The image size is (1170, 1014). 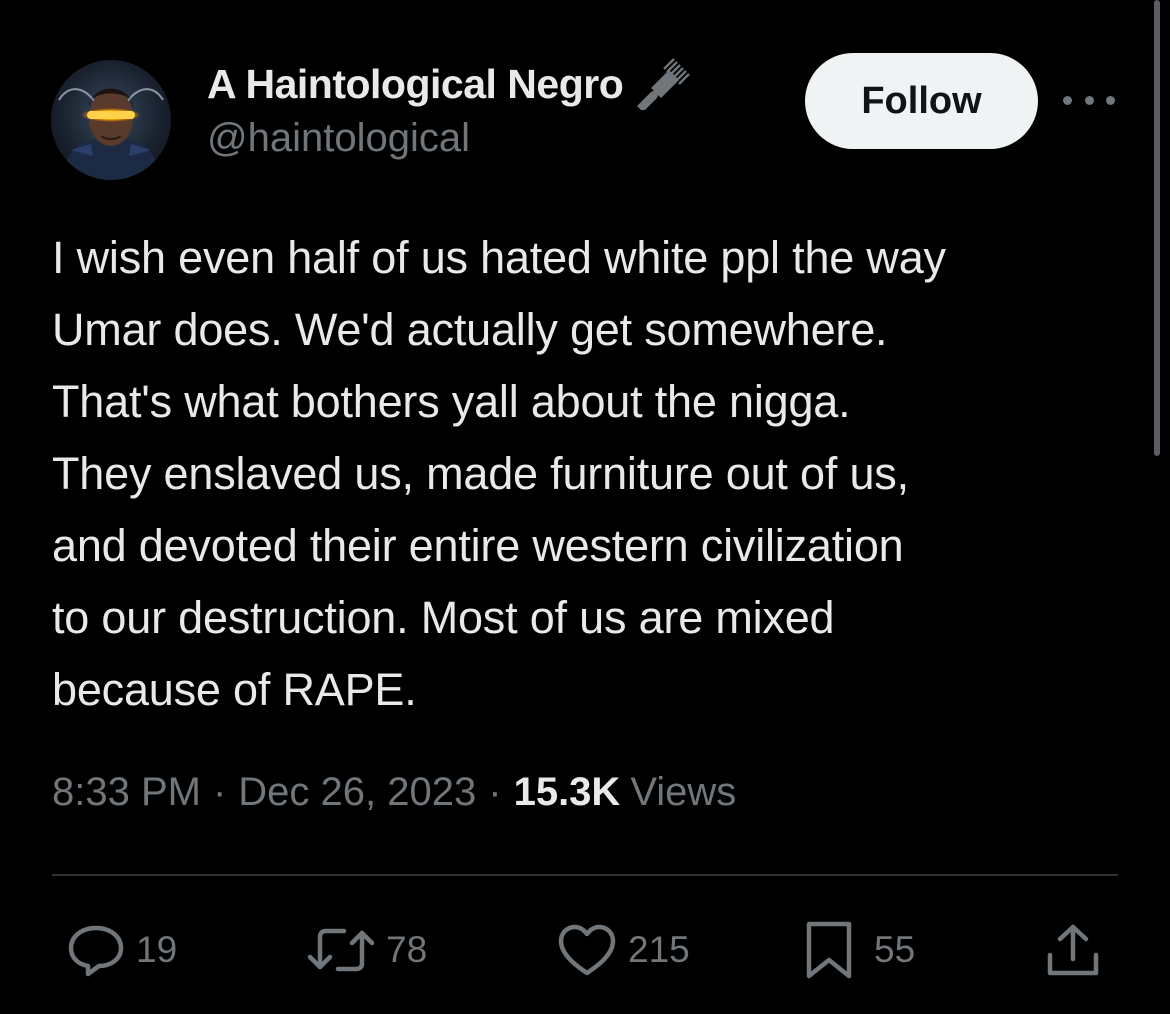 What do you see at coordinates (659, 949) in the screenshot?
I see `like-count: 215` at bounding box center [659, 949].